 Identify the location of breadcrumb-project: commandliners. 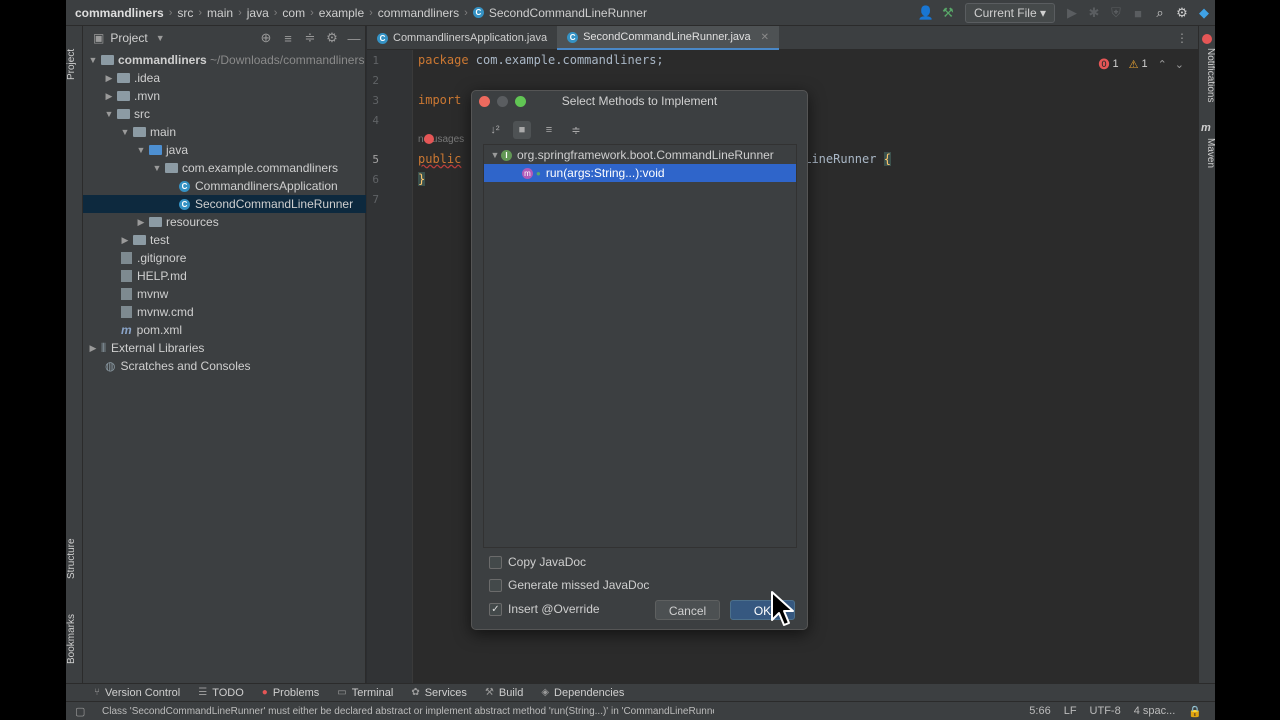
(119, 13).